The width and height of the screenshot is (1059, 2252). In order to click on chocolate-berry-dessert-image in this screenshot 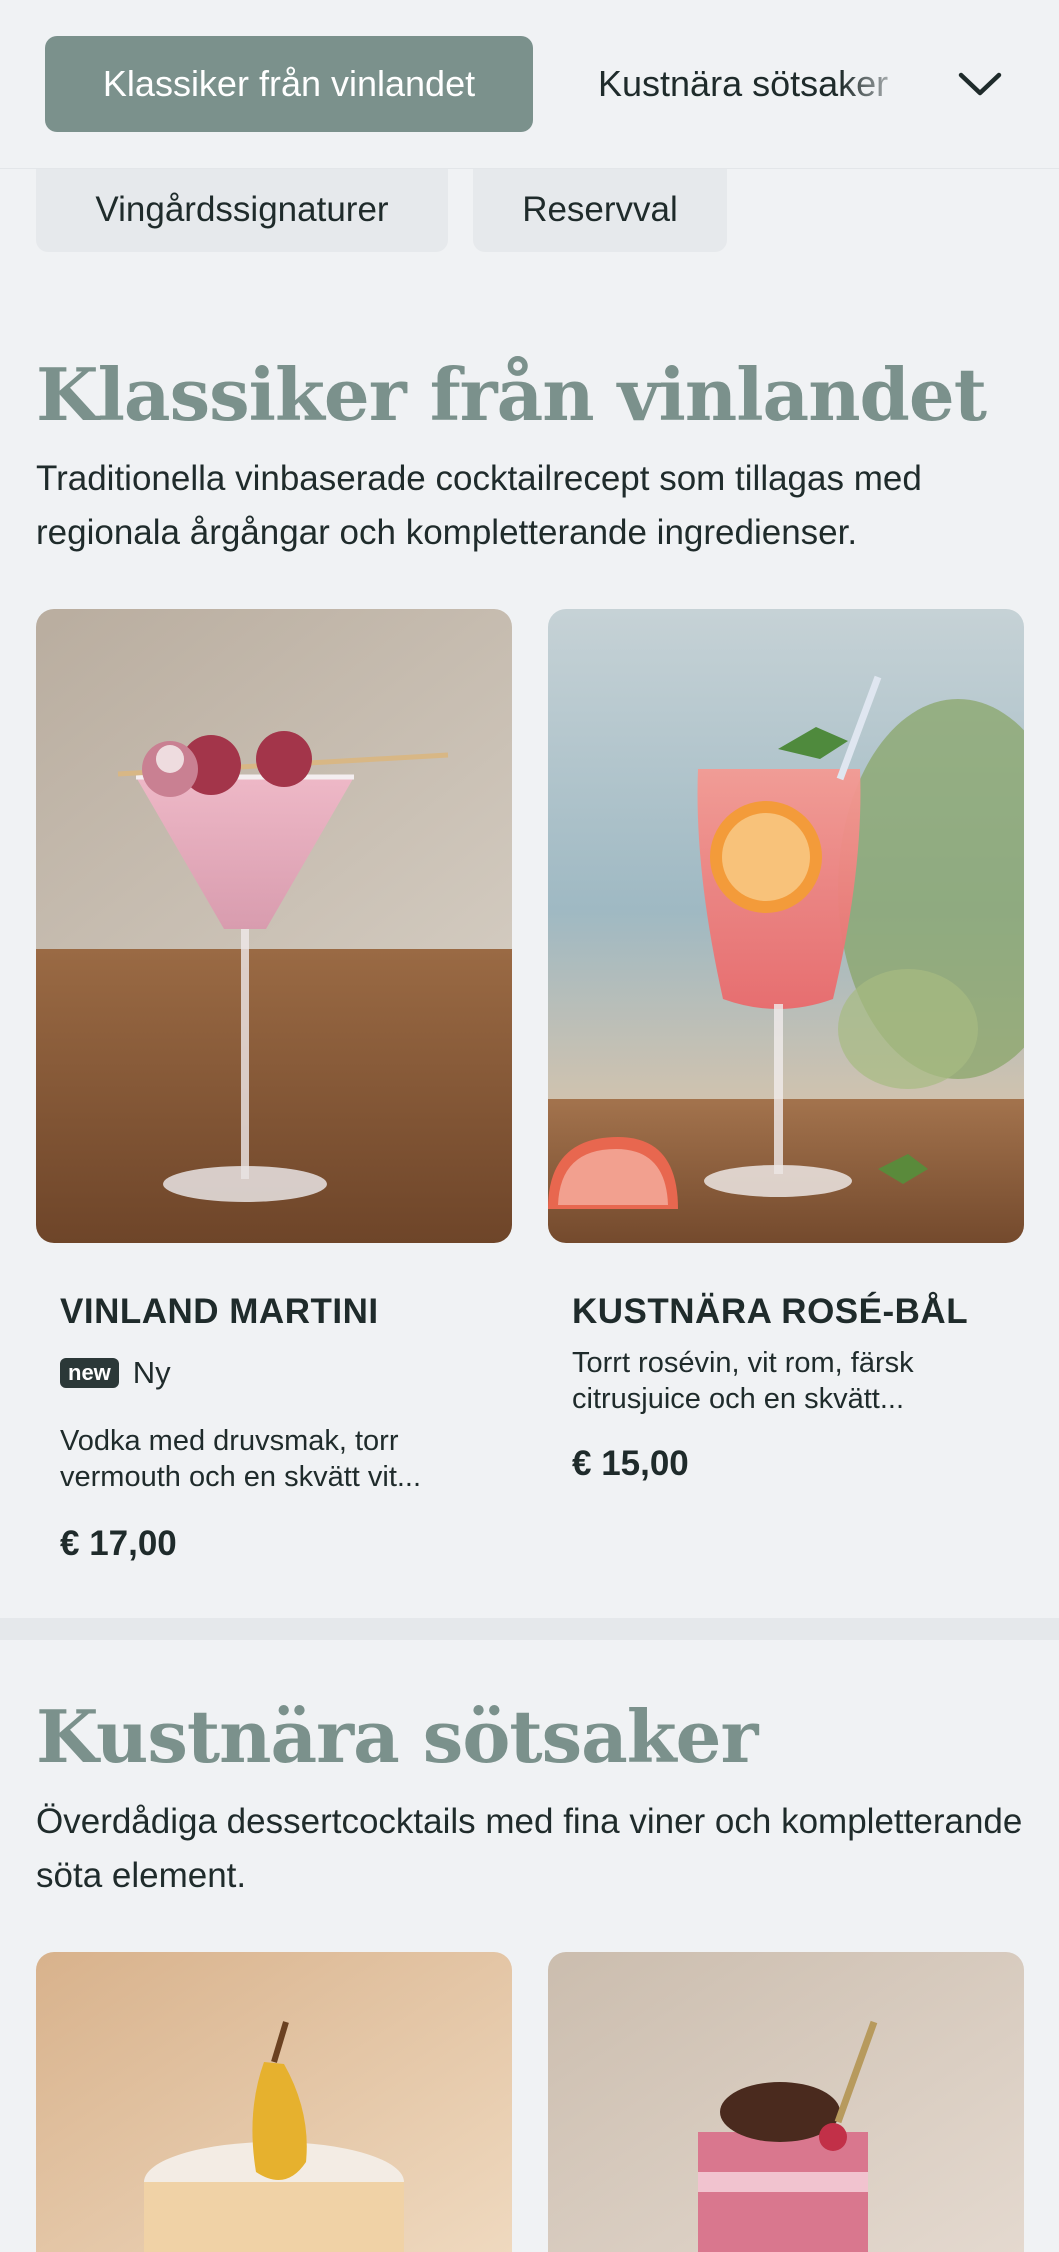, I will do `click(786, 2102)`.